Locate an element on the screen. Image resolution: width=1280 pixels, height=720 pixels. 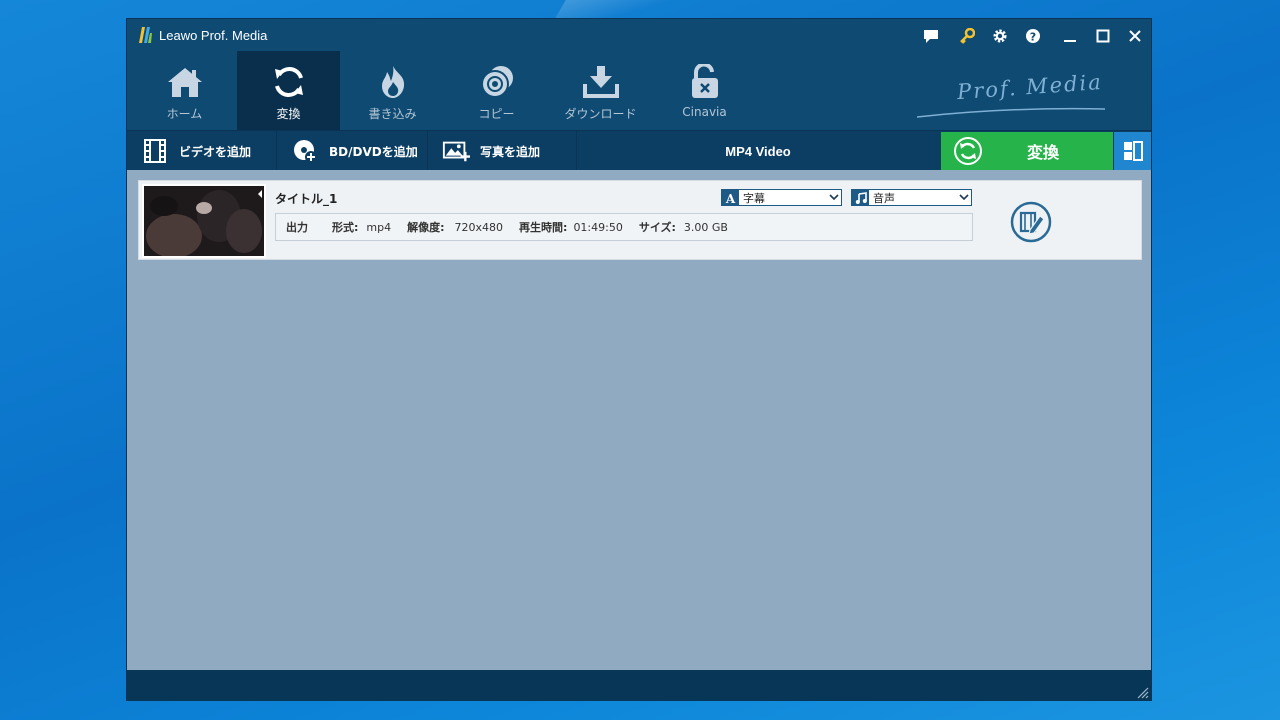
panel-toggle-icon is located at coordinates (1133, 151).